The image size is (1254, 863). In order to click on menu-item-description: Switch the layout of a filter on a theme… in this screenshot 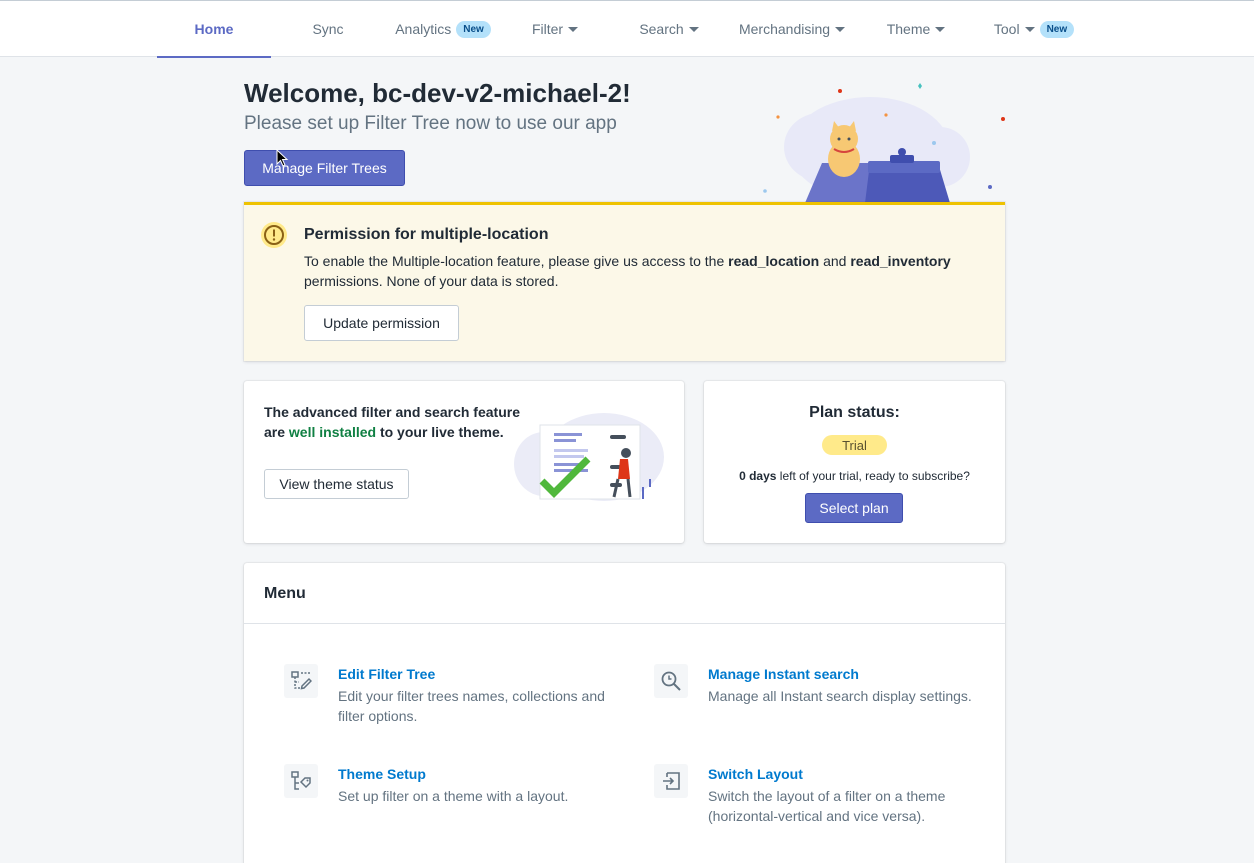, I will do `click(827, 806)`.